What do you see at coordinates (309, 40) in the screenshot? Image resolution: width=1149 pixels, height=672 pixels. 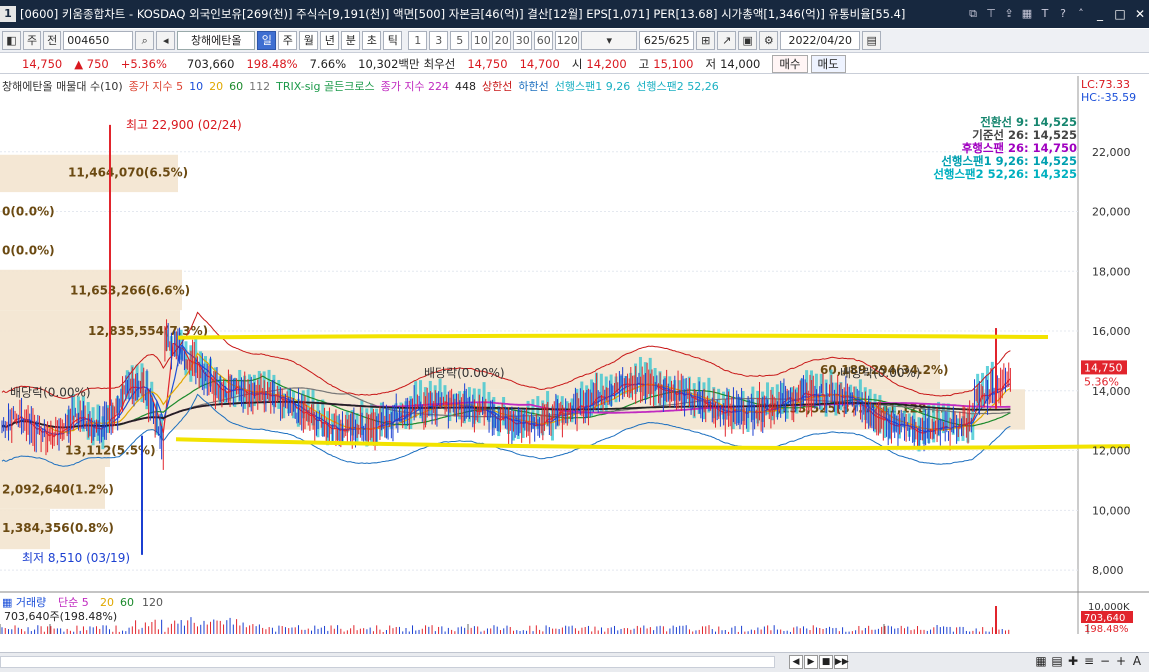 I see `period-month: 월` at bounding box center [309, 40].